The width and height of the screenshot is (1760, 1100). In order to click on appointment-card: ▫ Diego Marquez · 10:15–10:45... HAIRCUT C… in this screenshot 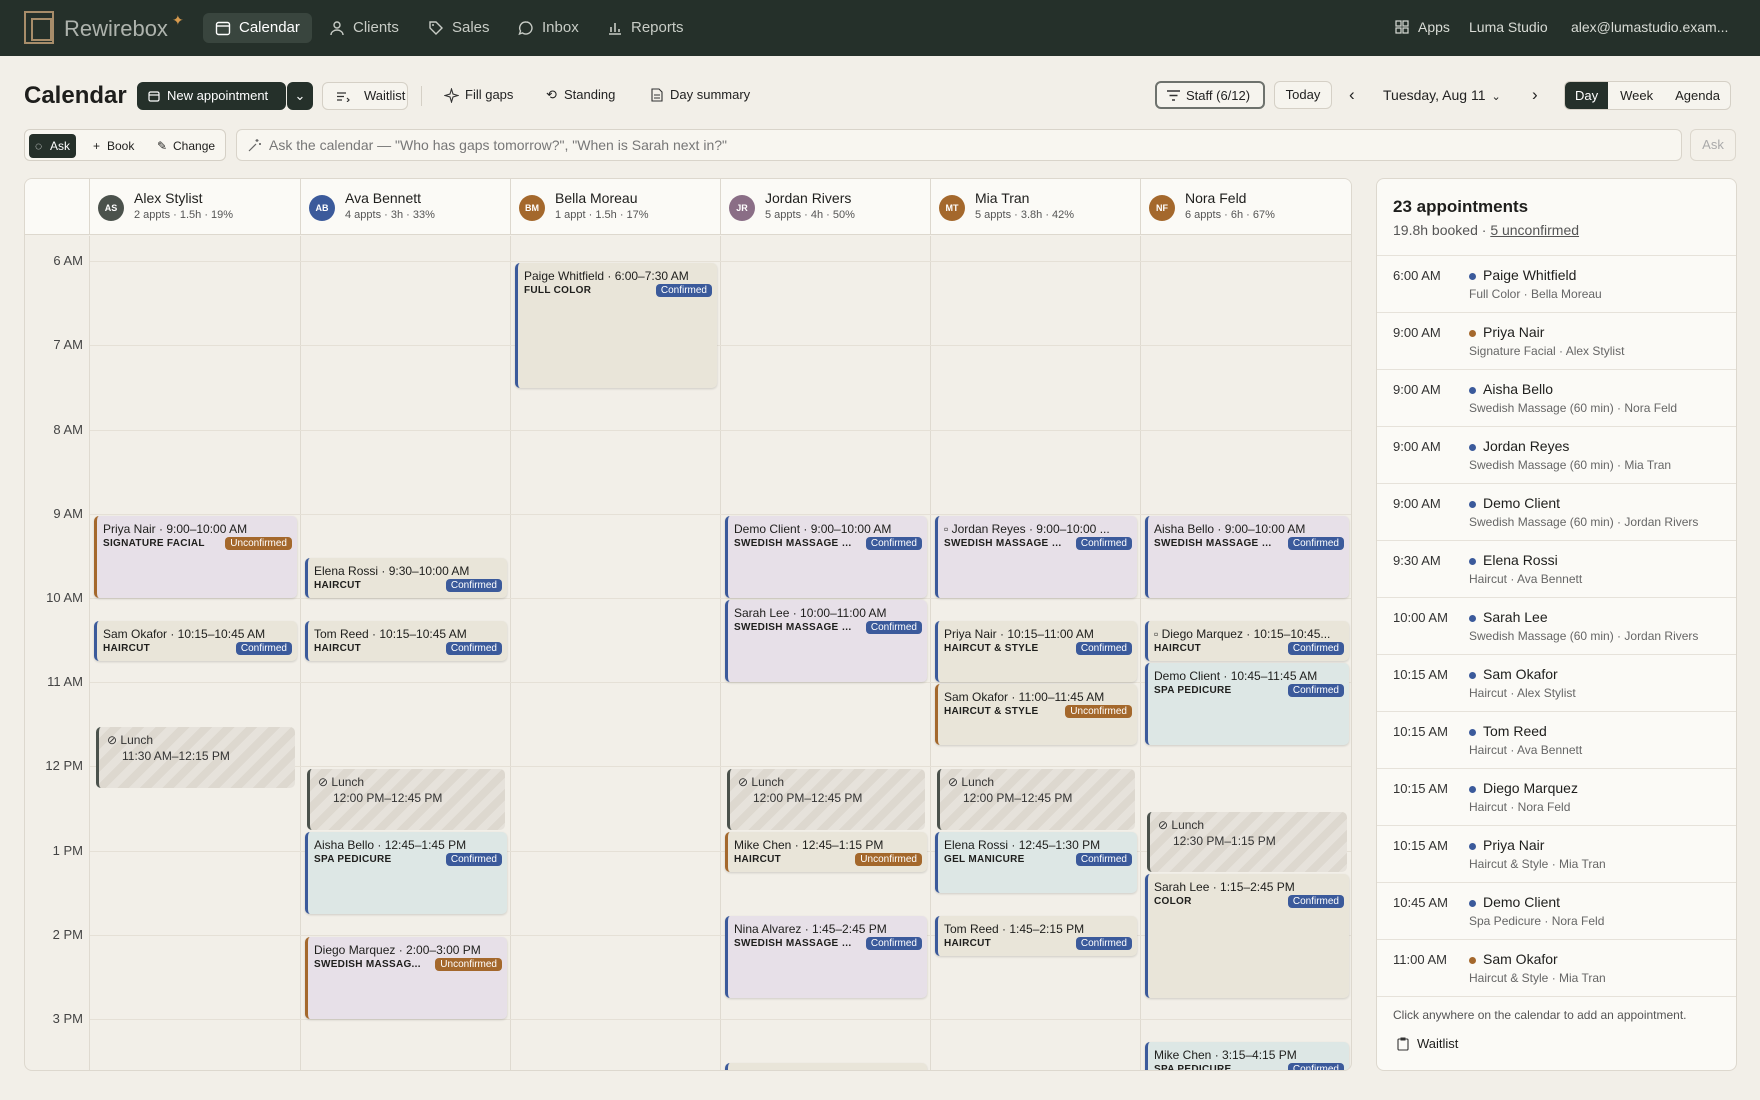, I will do `click(1247, 641)`.